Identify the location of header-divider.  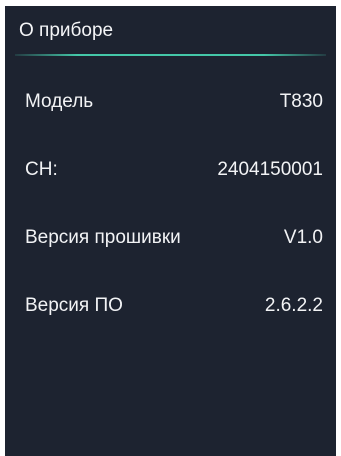
(170, 55).